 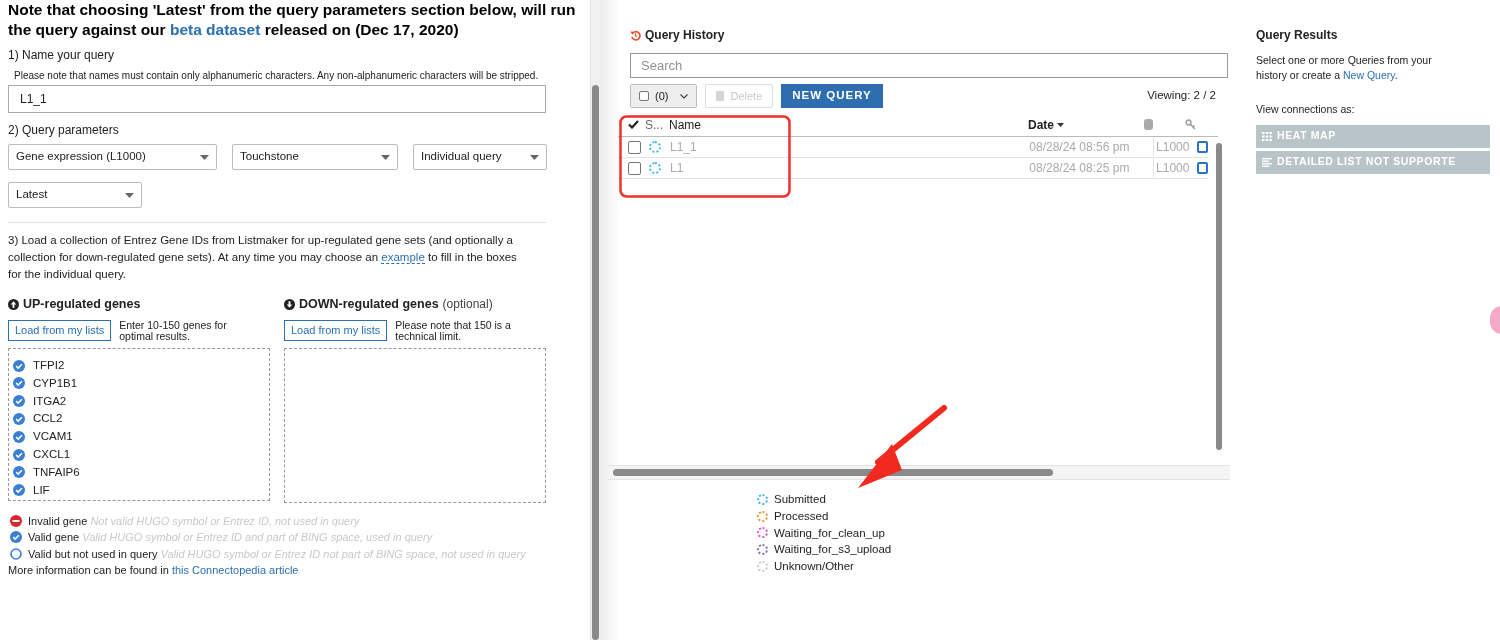 What do you see at coordinates (277, 99) in the screenshot?
I see `name-input: L1_1` at bounding box center [277, 99].